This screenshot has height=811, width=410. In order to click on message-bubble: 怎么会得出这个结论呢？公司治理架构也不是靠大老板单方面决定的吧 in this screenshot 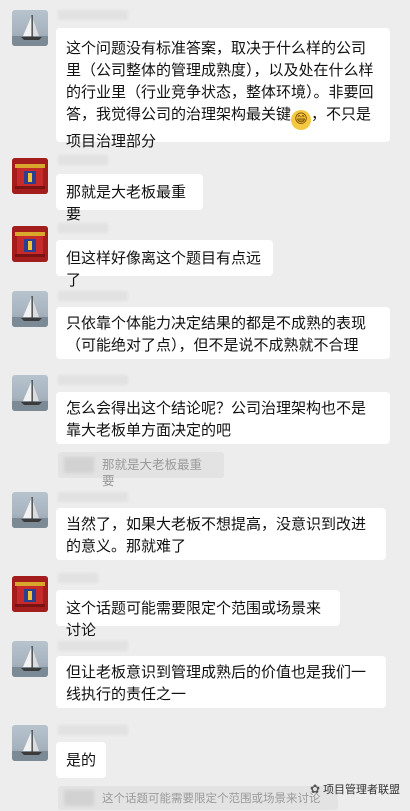, I will do `click(223, 418)`.